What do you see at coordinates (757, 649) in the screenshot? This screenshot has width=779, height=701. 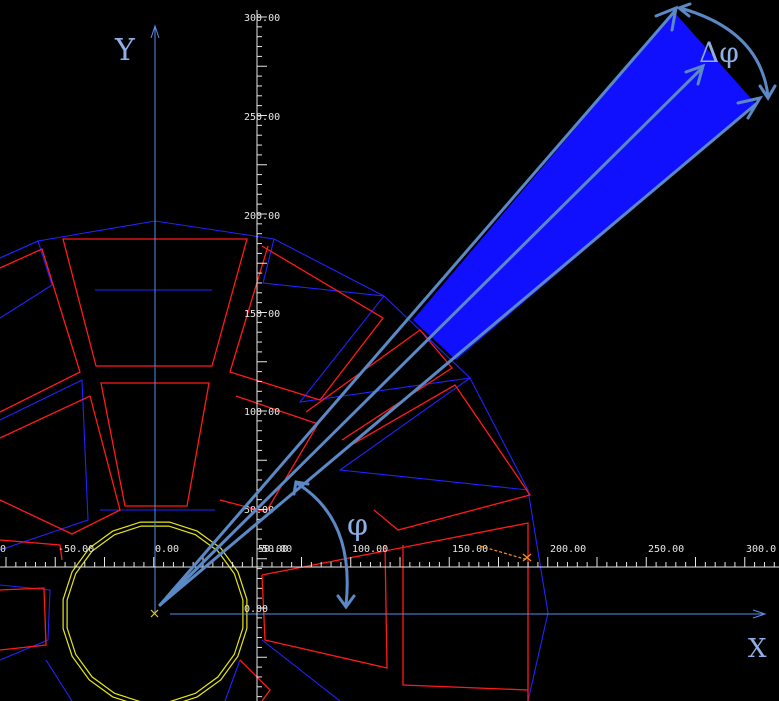 I see `x-axis-label: X` at bounding box center [757, 649].